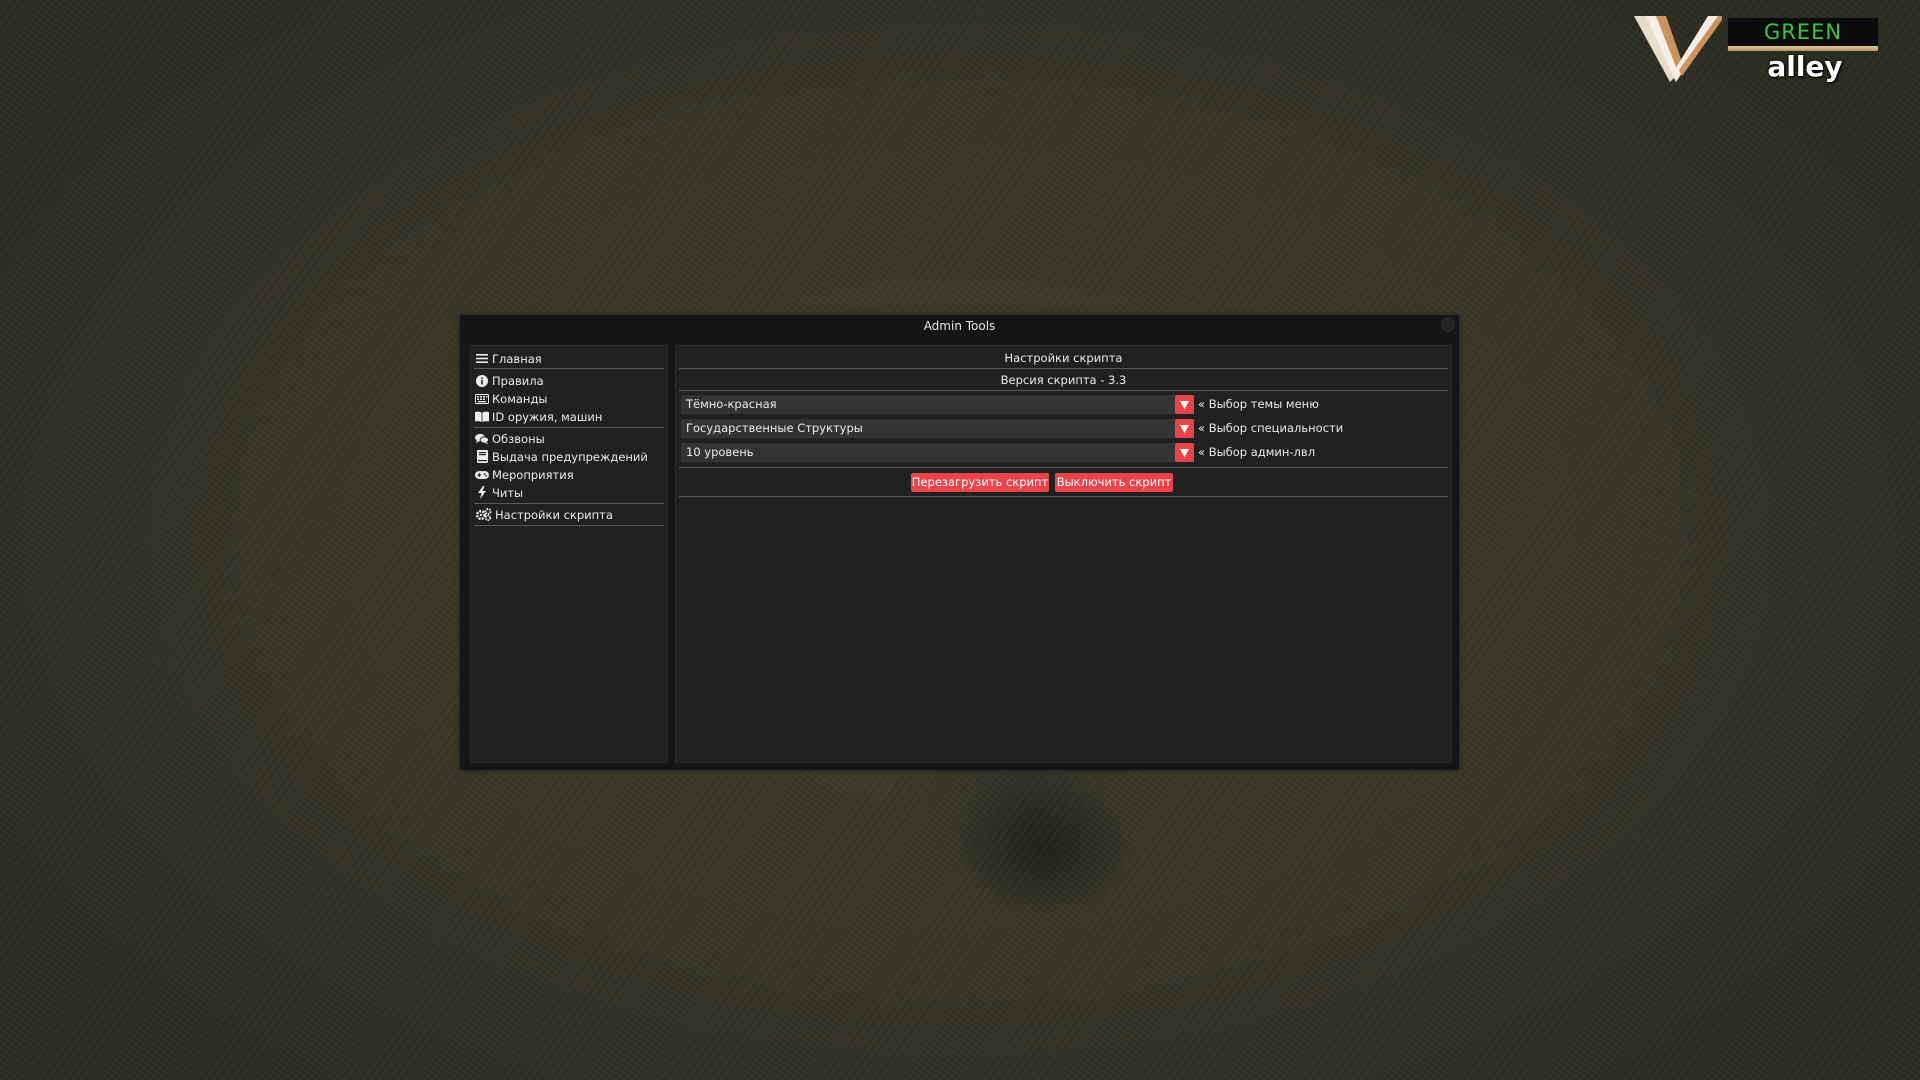 The height and width of the screenshot is (1080, 1920). Describe the element at coordinates (554, 514) in the screenshot. I see `sidebar-item-label: Настройки скрипта` at that location.